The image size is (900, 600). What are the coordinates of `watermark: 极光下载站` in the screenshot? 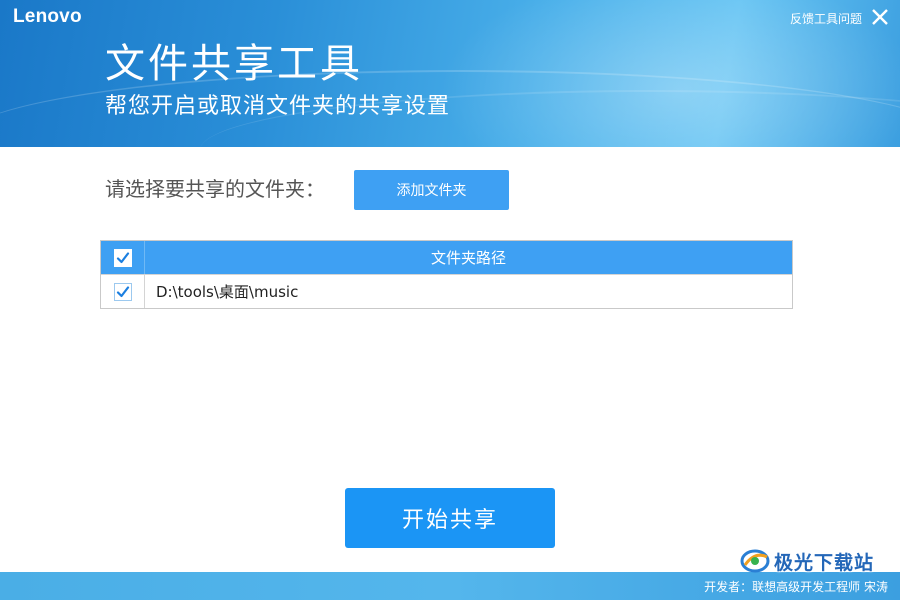 It's located at (820, 561).